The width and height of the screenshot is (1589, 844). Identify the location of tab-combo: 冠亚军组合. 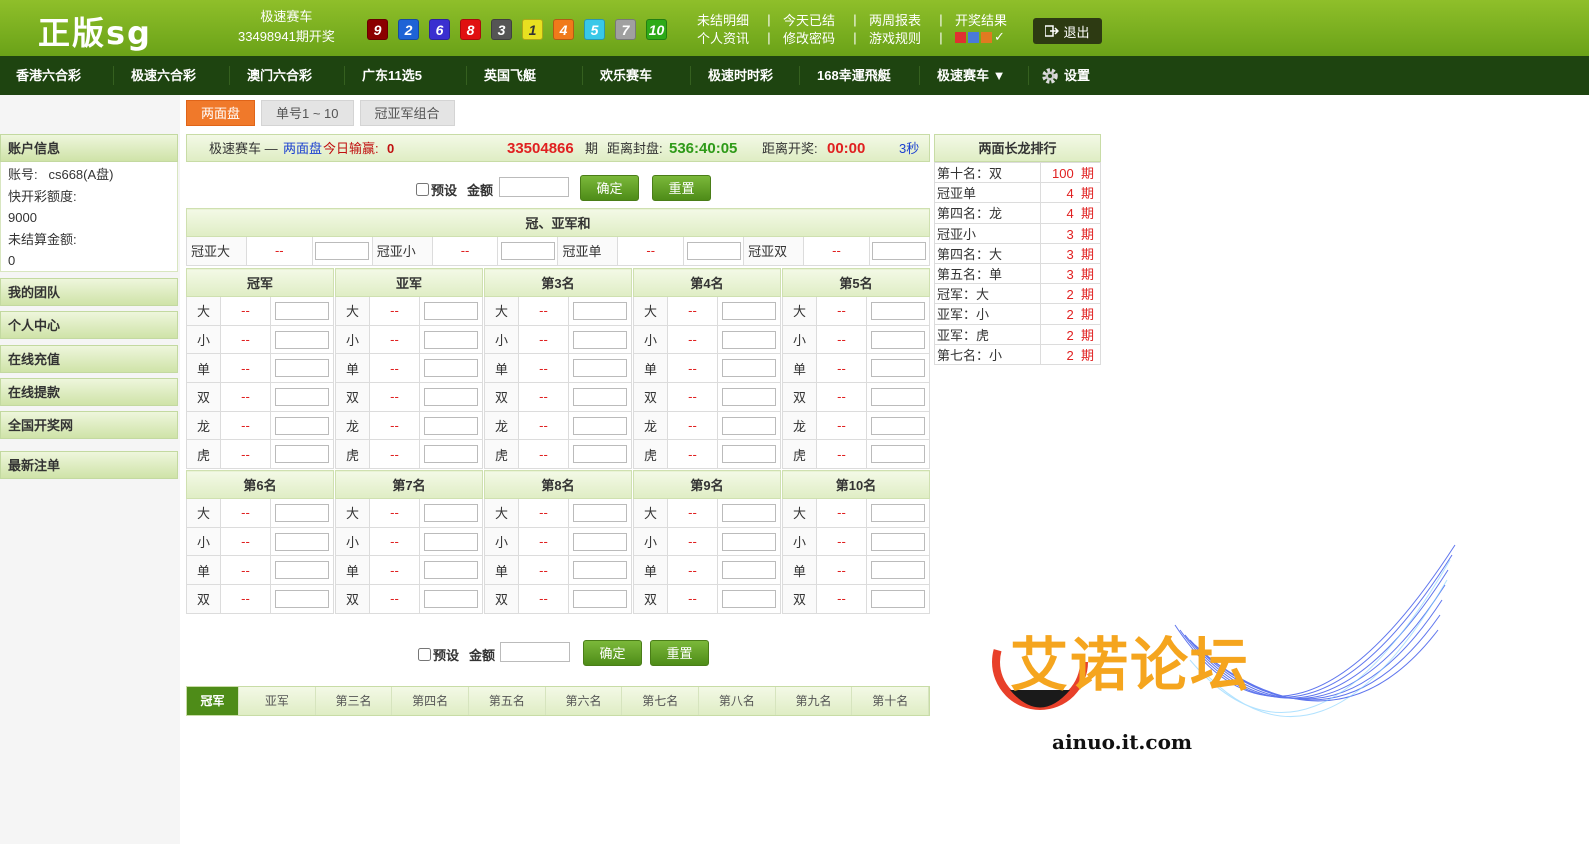
(407, 113).